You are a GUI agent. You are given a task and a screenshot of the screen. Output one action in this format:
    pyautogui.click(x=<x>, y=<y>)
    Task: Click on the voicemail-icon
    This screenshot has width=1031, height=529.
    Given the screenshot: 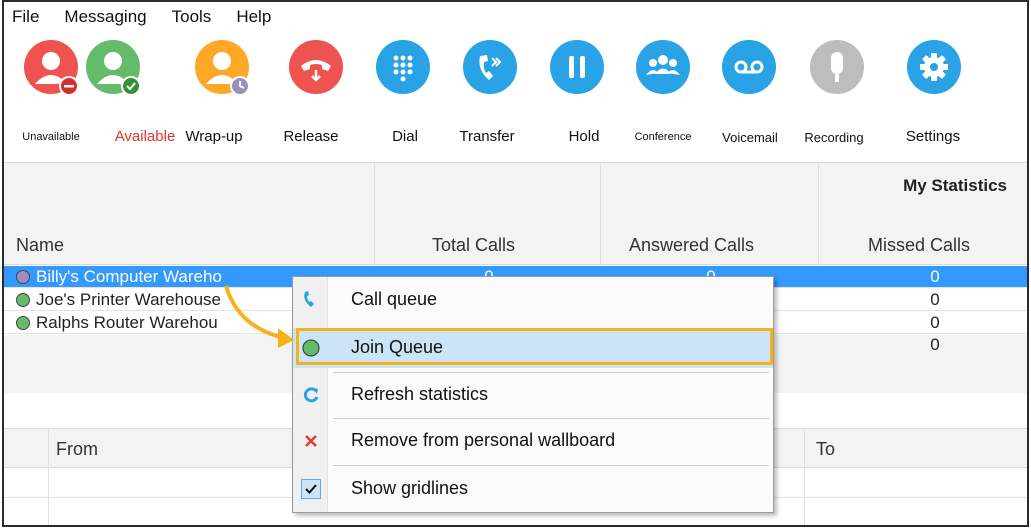 What is the action you would take?
    pyautogui.click(x=749, y=67)
    